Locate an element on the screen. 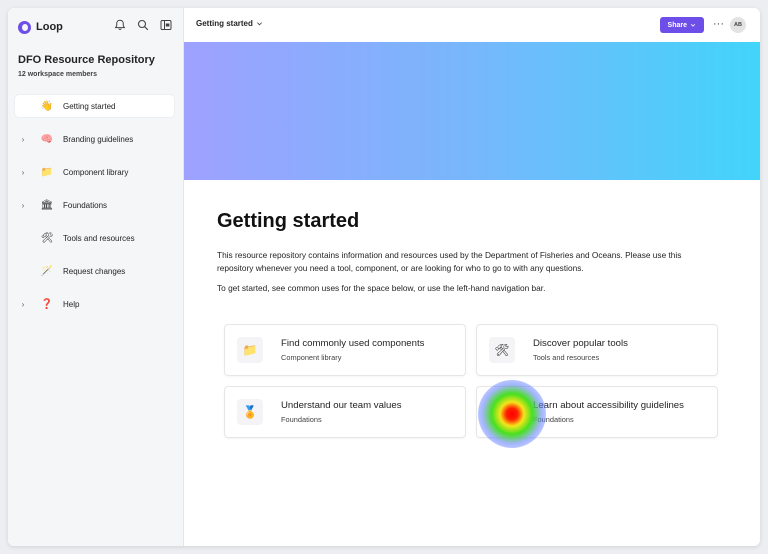 The height and width of the screenshot is (554, 768). share-label: Share is located at coordinates (677, 25).